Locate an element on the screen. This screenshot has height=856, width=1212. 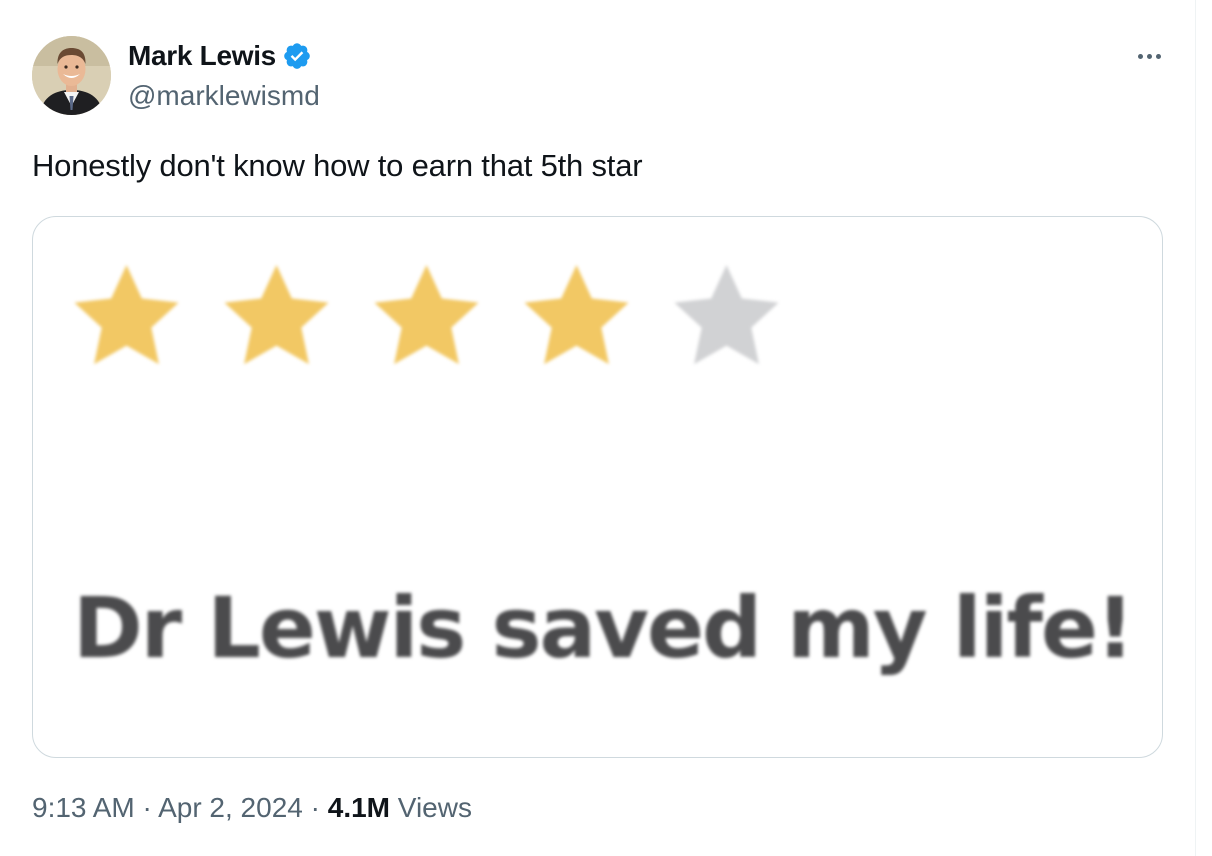
name-row: Mark Lewis is located at coordinates (220, 56).